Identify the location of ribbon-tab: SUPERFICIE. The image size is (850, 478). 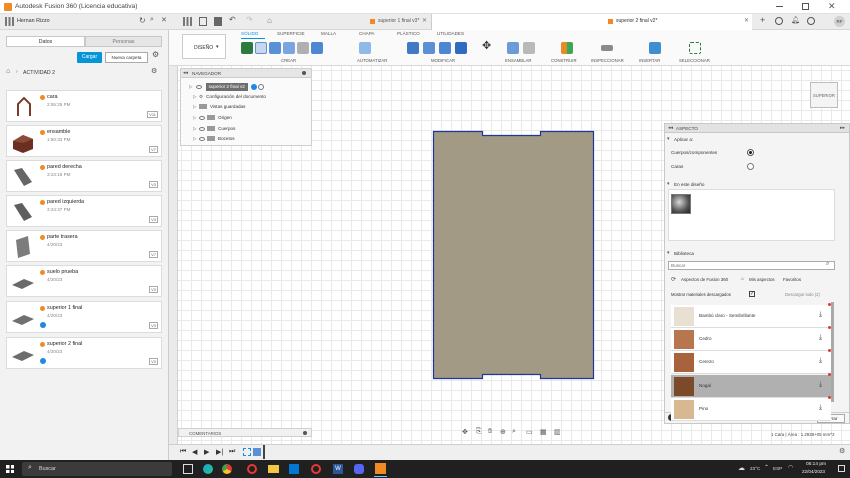
(291, 33).